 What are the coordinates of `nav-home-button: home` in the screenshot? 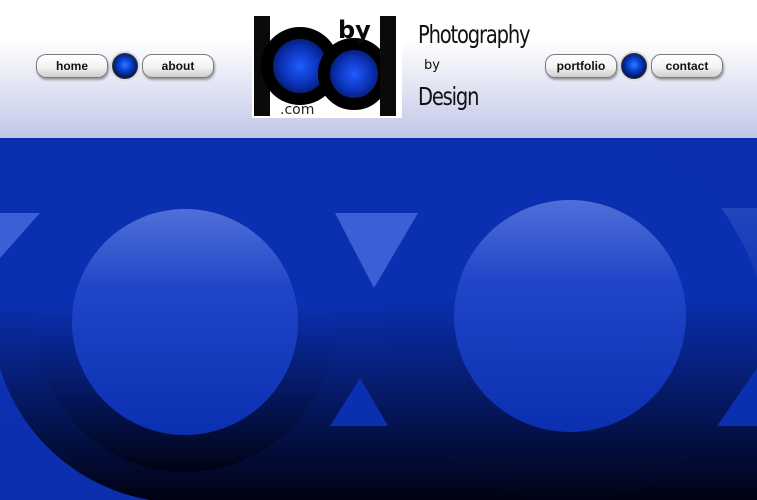 It's located at (72, 66).